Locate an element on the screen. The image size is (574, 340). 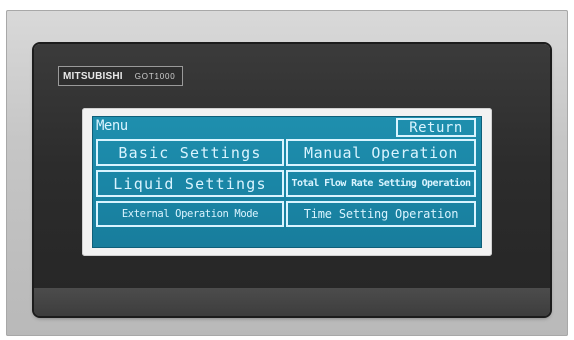
model-label: GOT1000 is located at coordinates (155, 76).